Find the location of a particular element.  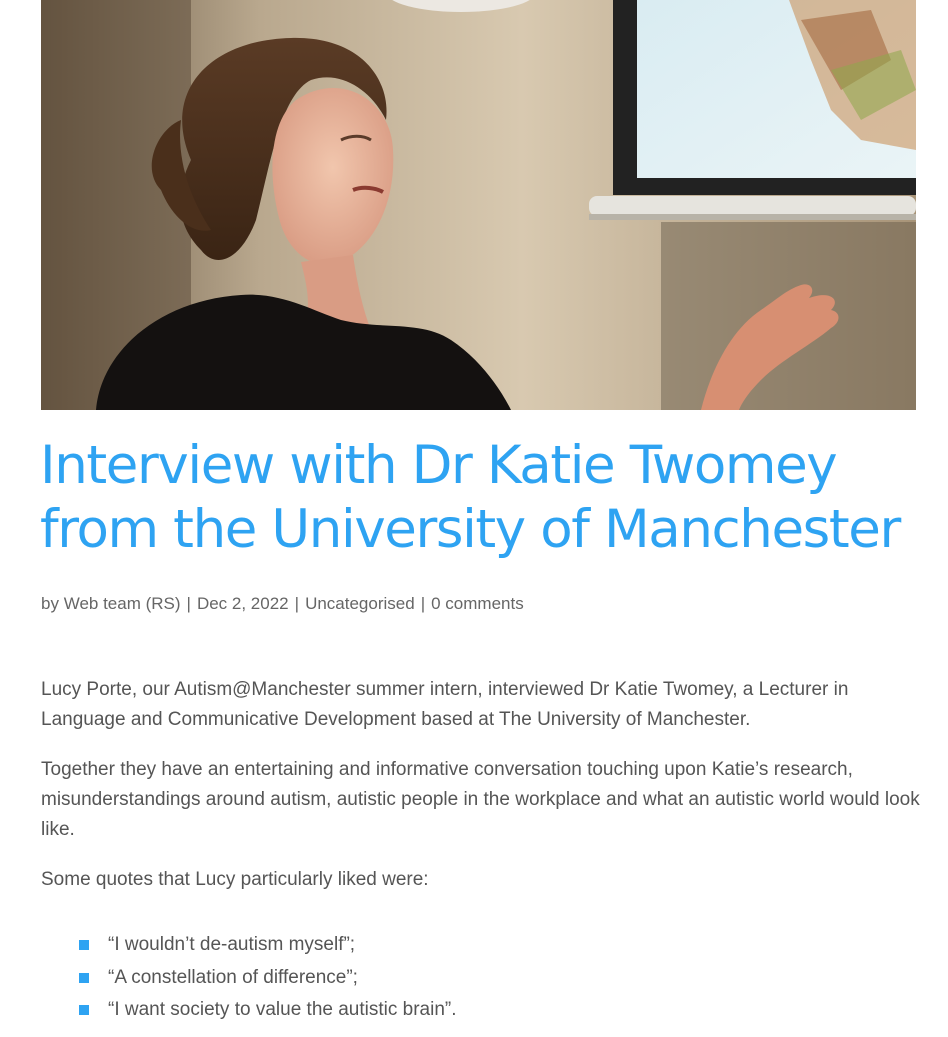

quote-text: “I wouldn’t de-autism myself”; is located at coordinates (232, 944).